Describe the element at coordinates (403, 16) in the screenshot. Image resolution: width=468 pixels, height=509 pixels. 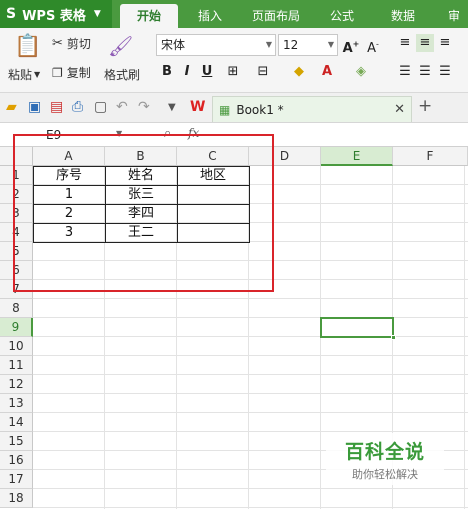
I see `tab-data: 数据` at that location.